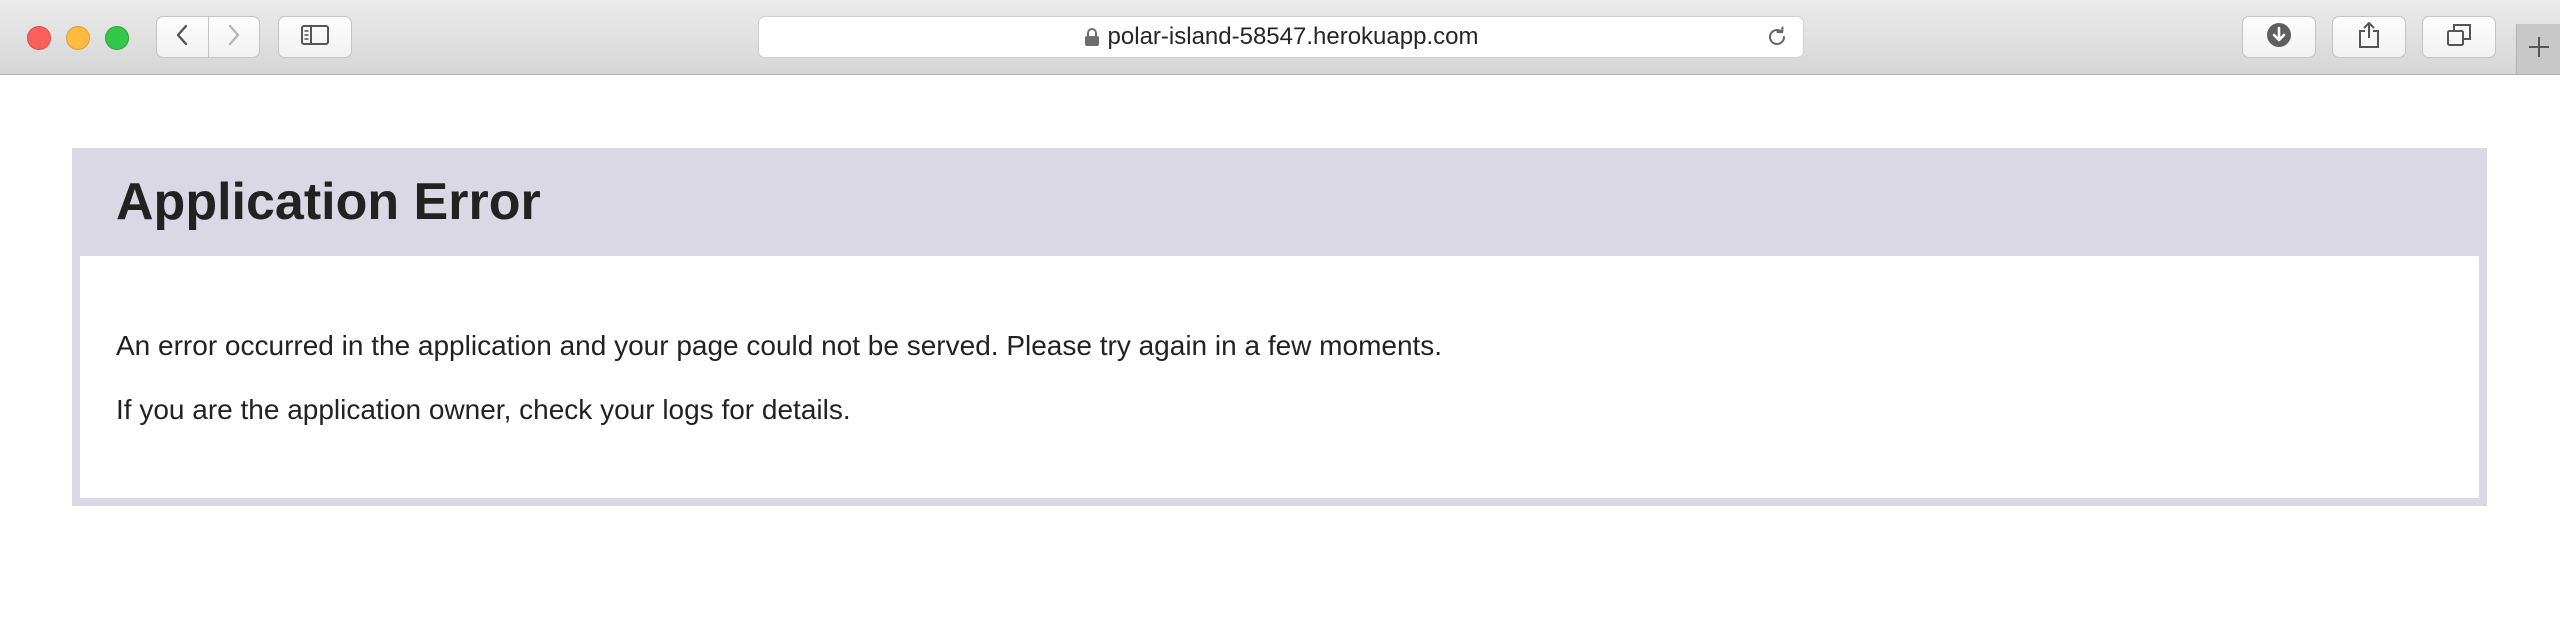  I want to click on chevron-right-icon, so click(234, 37).